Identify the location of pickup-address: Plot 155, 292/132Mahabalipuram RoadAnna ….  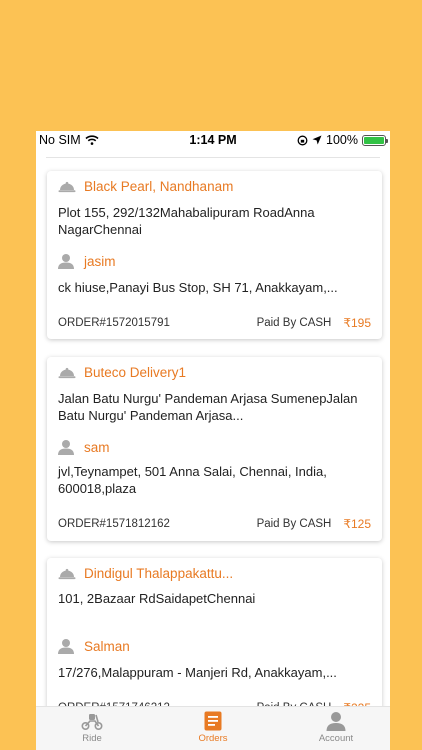
(186, 221).